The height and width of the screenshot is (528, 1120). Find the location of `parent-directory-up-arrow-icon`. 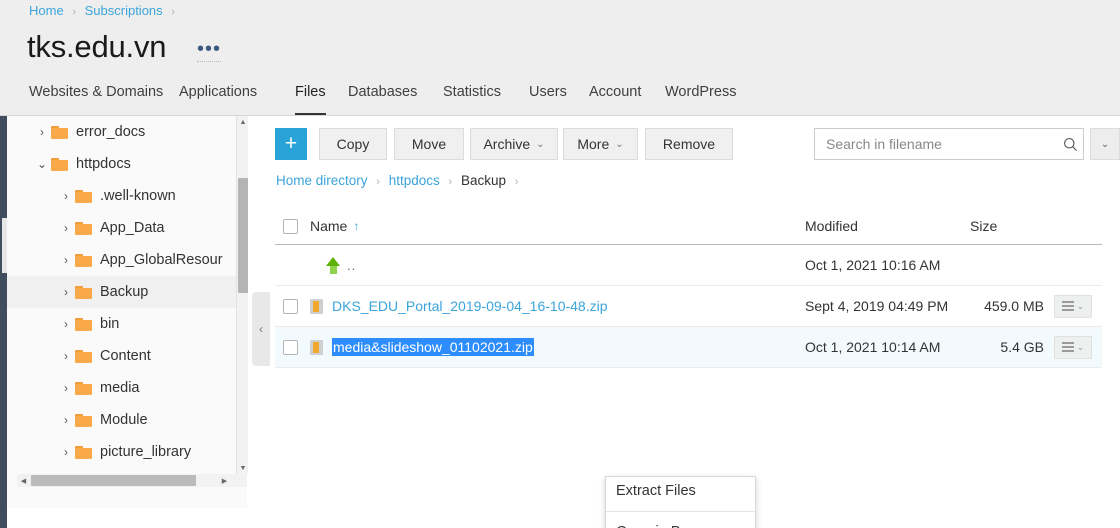

parent-directory-up-arrow-icon is located at coordinates (333, 265).